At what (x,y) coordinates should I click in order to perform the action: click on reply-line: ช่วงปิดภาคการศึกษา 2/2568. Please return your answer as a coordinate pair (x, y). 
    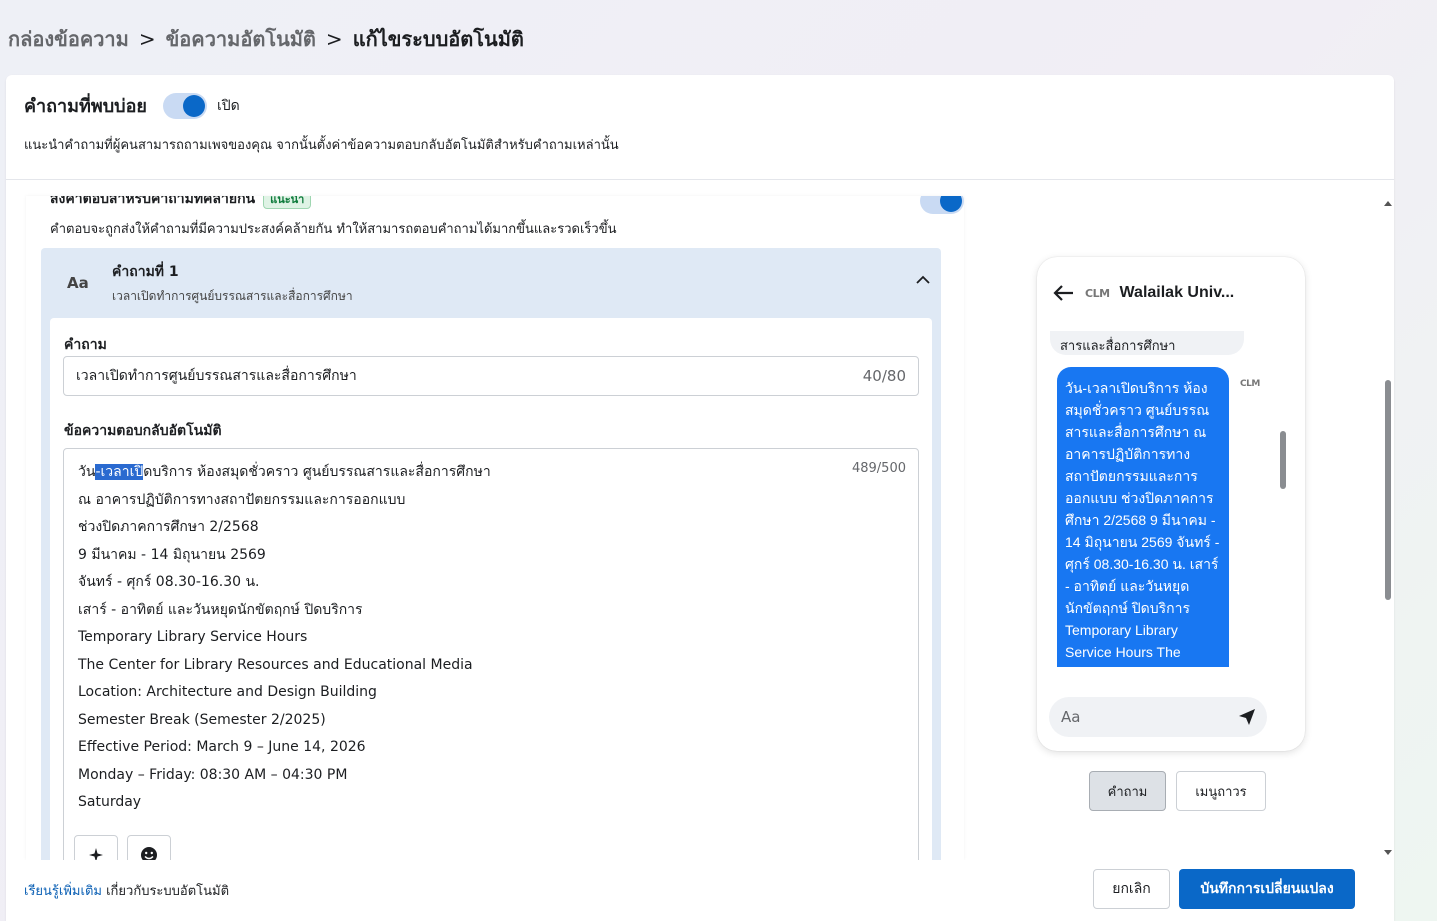
    Looking at the image, I should click on (168, 527).